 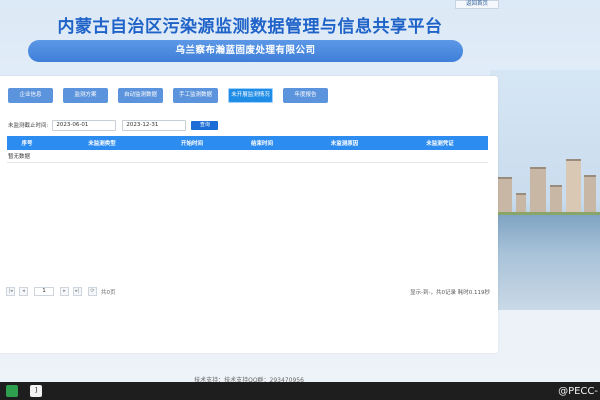 I want to click on start-icon, so click(x=12, y=391).